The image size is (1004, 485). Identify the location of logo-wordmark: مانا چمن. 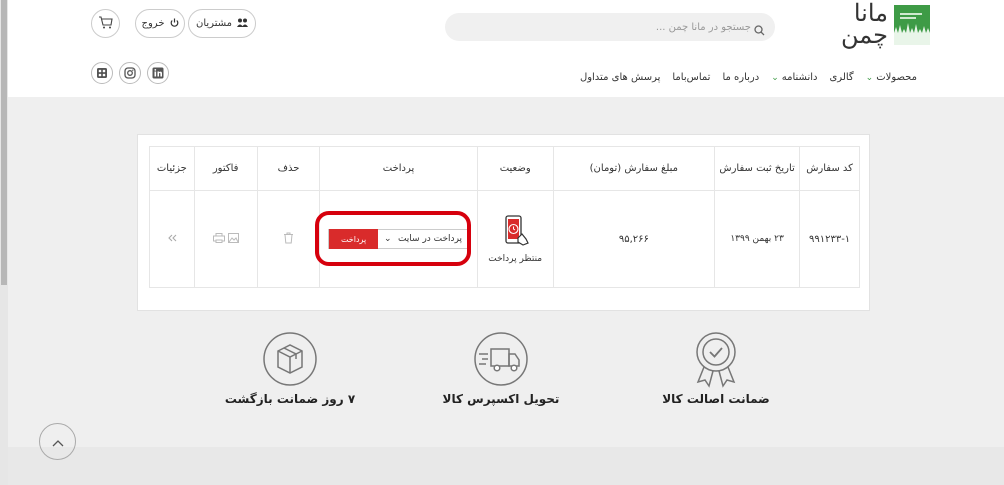
(853, 25).